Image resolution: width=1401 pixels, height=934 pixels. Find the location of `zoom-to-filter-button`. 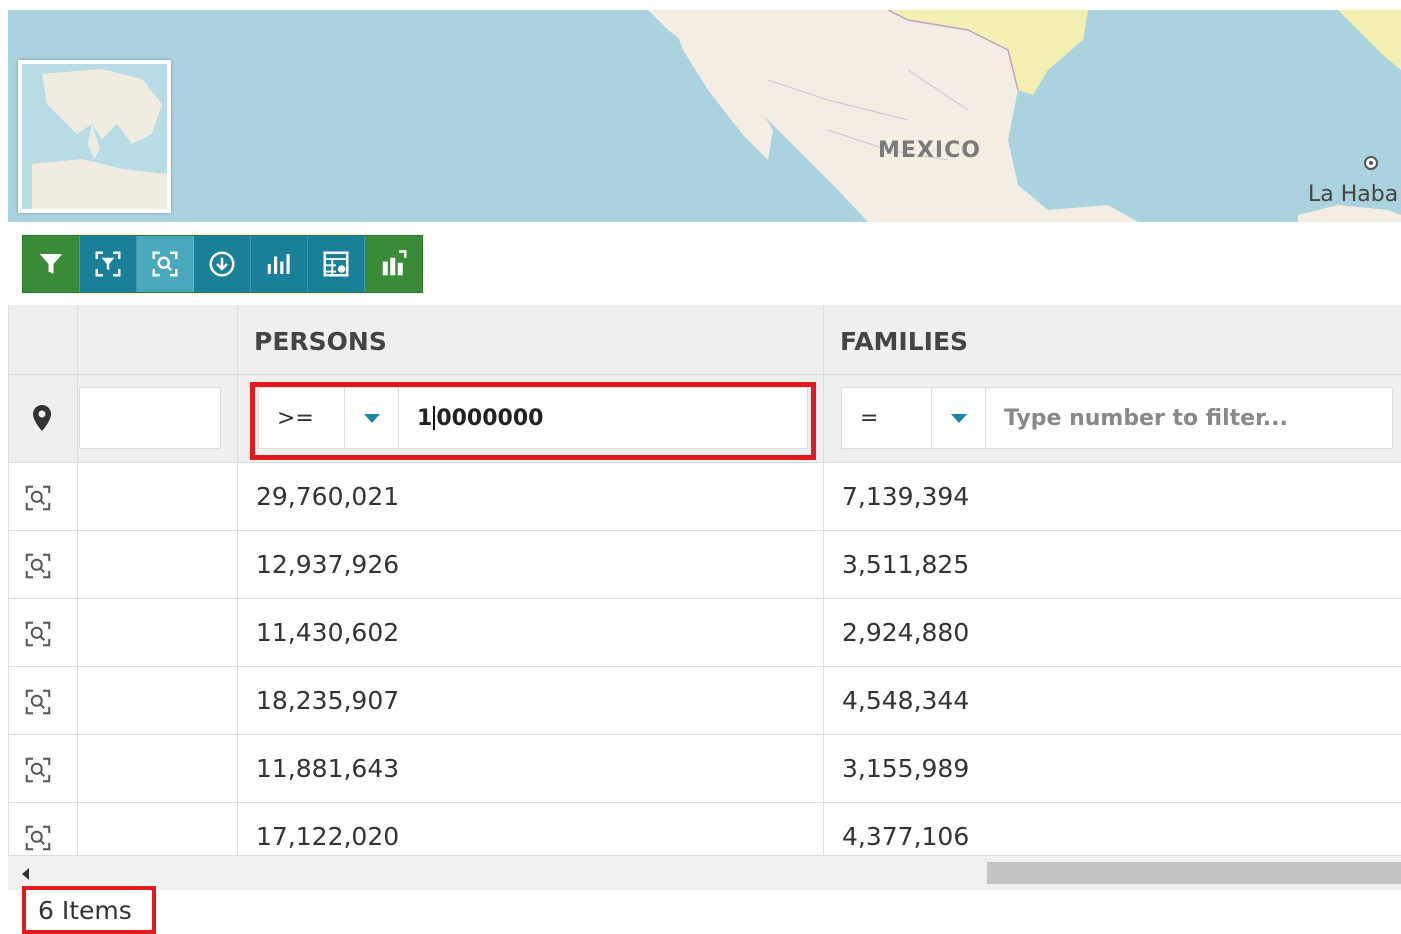

zoom-to-filter-button is located at coordinates (108, 264).